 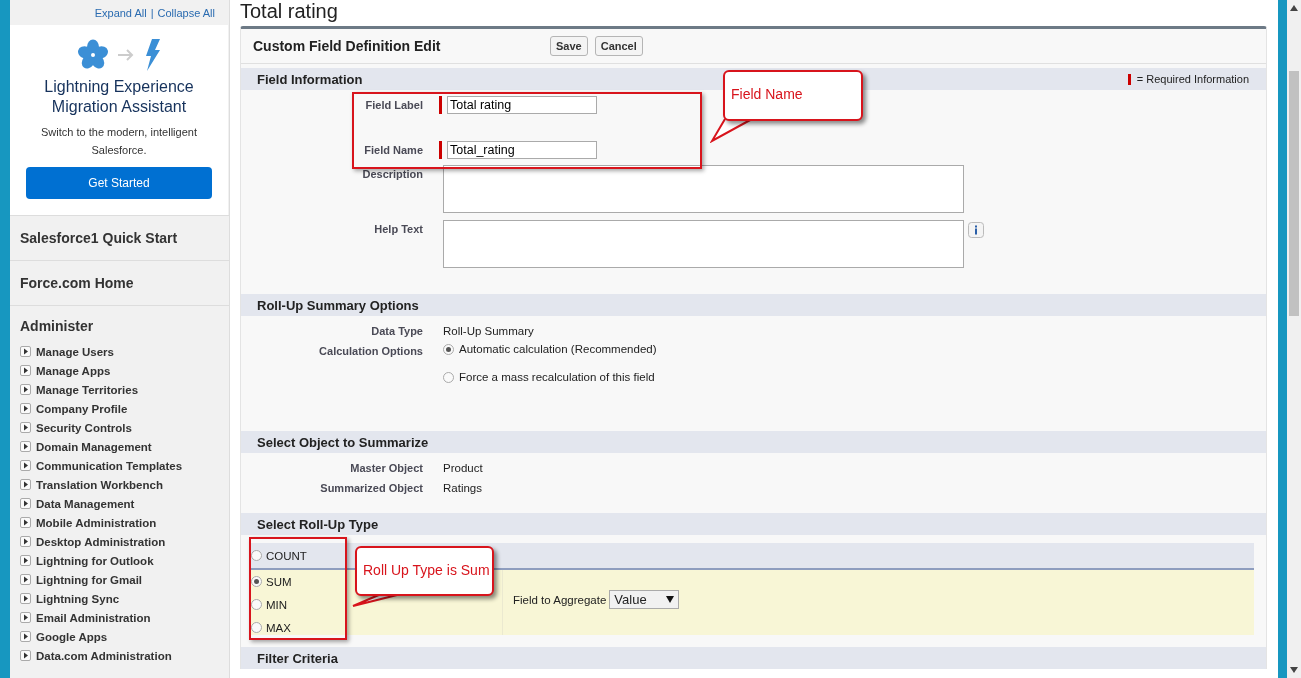 What do you see at coordinates (85, 503) in the screenshot?
I see `sidebar-item: Data Management` at bounding box center [85, 503].